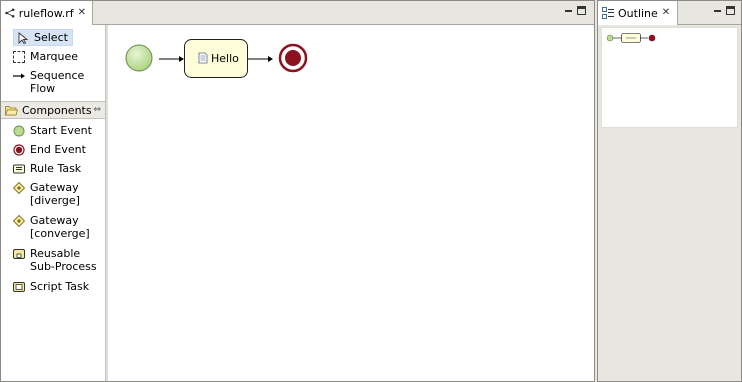 The height and width of the screenshot is (382, 742). Describe the element at coordinates (19, 188) in the screenshot. I see `gateway-diverge-icon` at that location.